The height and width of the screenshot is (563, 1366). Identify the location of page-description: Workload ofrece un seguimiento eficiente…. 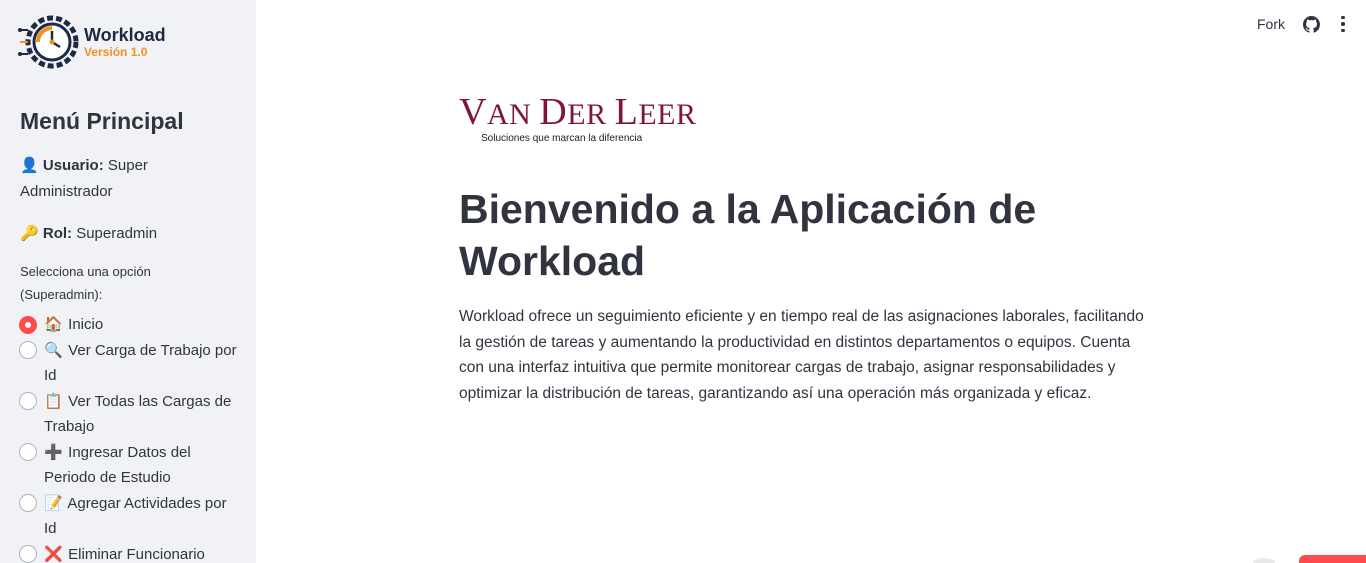
(801, 355).